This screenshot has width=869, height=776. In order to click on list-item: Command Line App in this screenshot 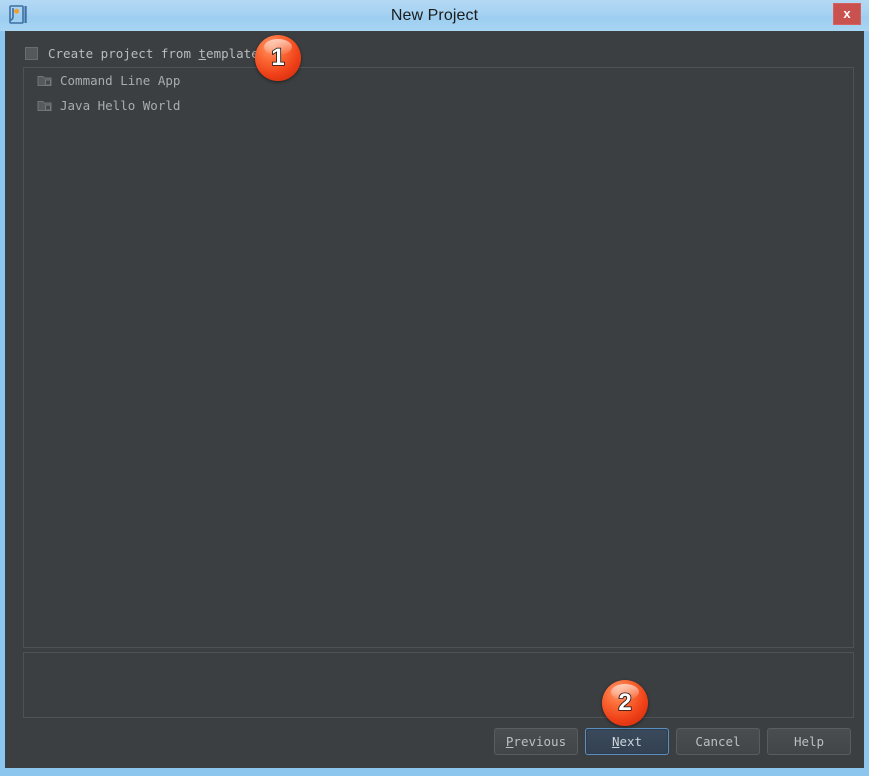, I will do `click(438, 80)`.